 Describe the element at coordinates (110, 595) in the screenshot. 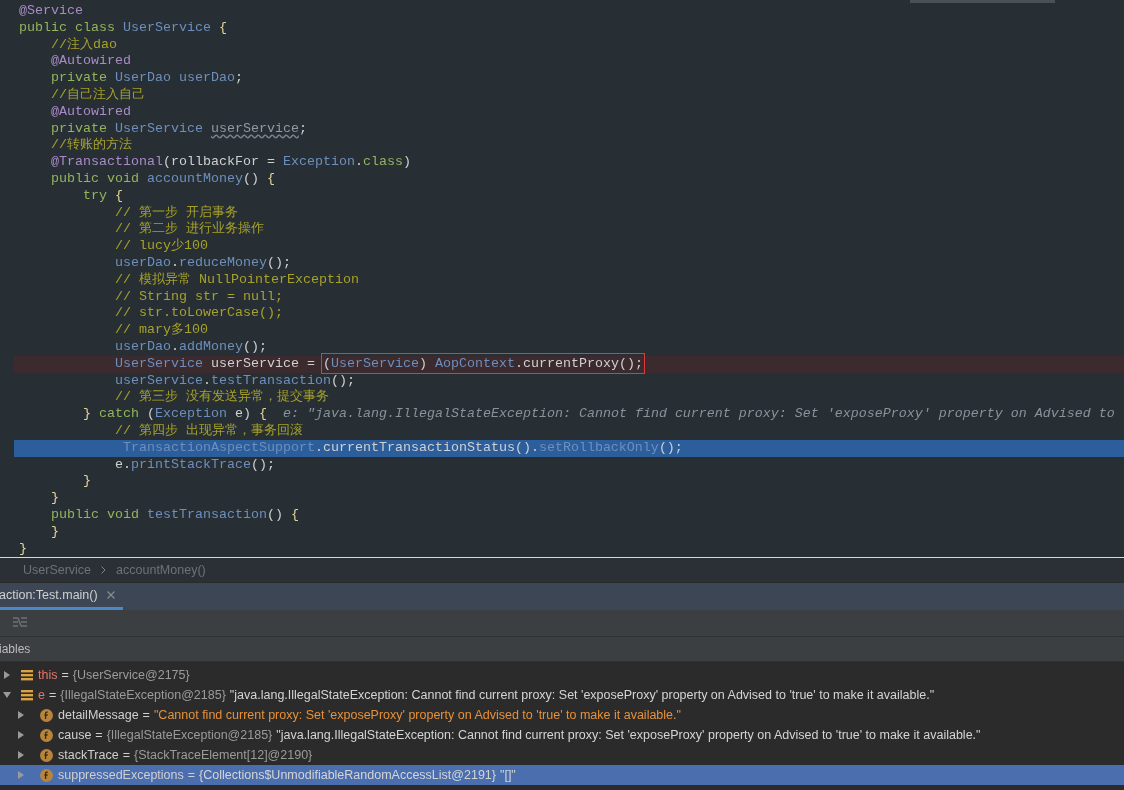

I see `close-icon` at that location.